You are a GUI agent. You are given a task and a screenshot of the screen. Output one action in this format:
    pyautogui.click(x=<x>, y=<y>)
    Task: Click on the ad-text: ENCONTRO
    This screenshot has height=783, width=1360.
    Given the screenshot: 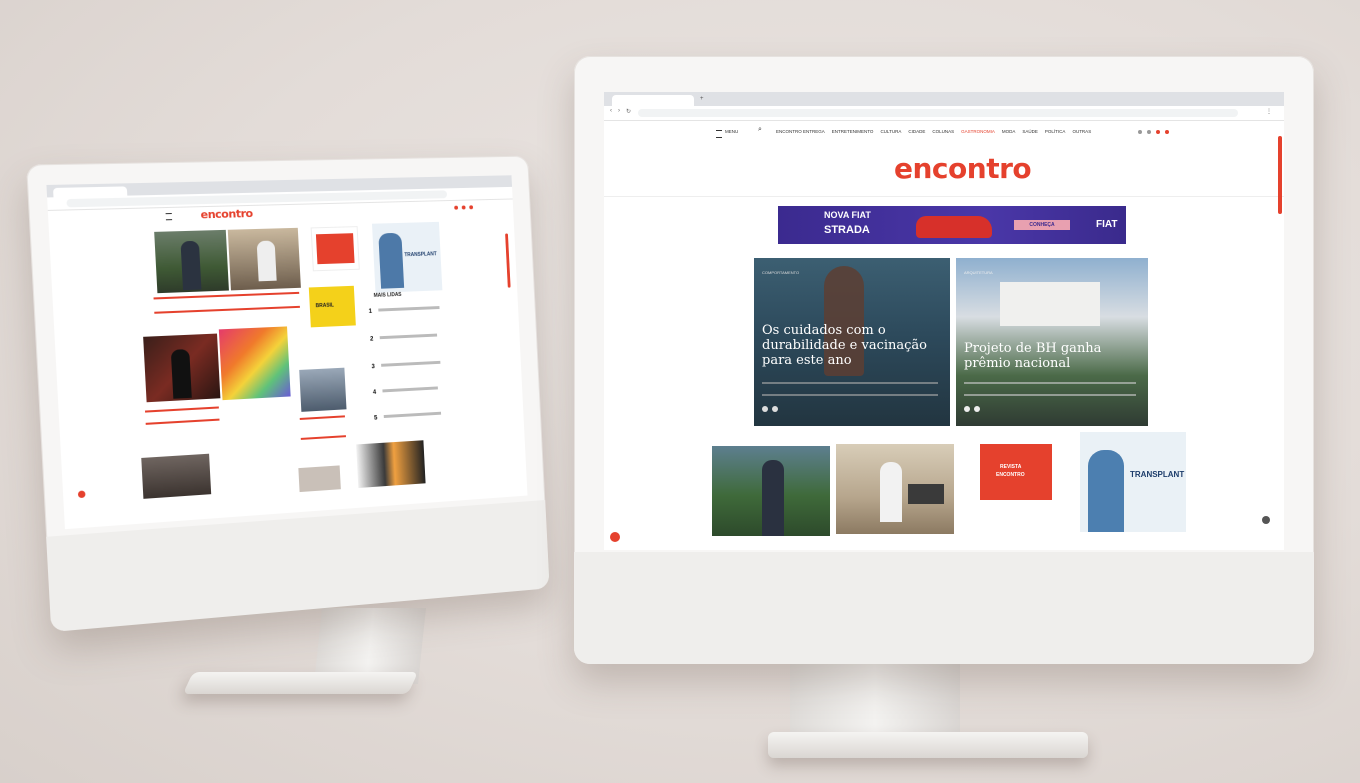 What is the action you would take?
    pyautogui.click(x=1010, y=475)
    